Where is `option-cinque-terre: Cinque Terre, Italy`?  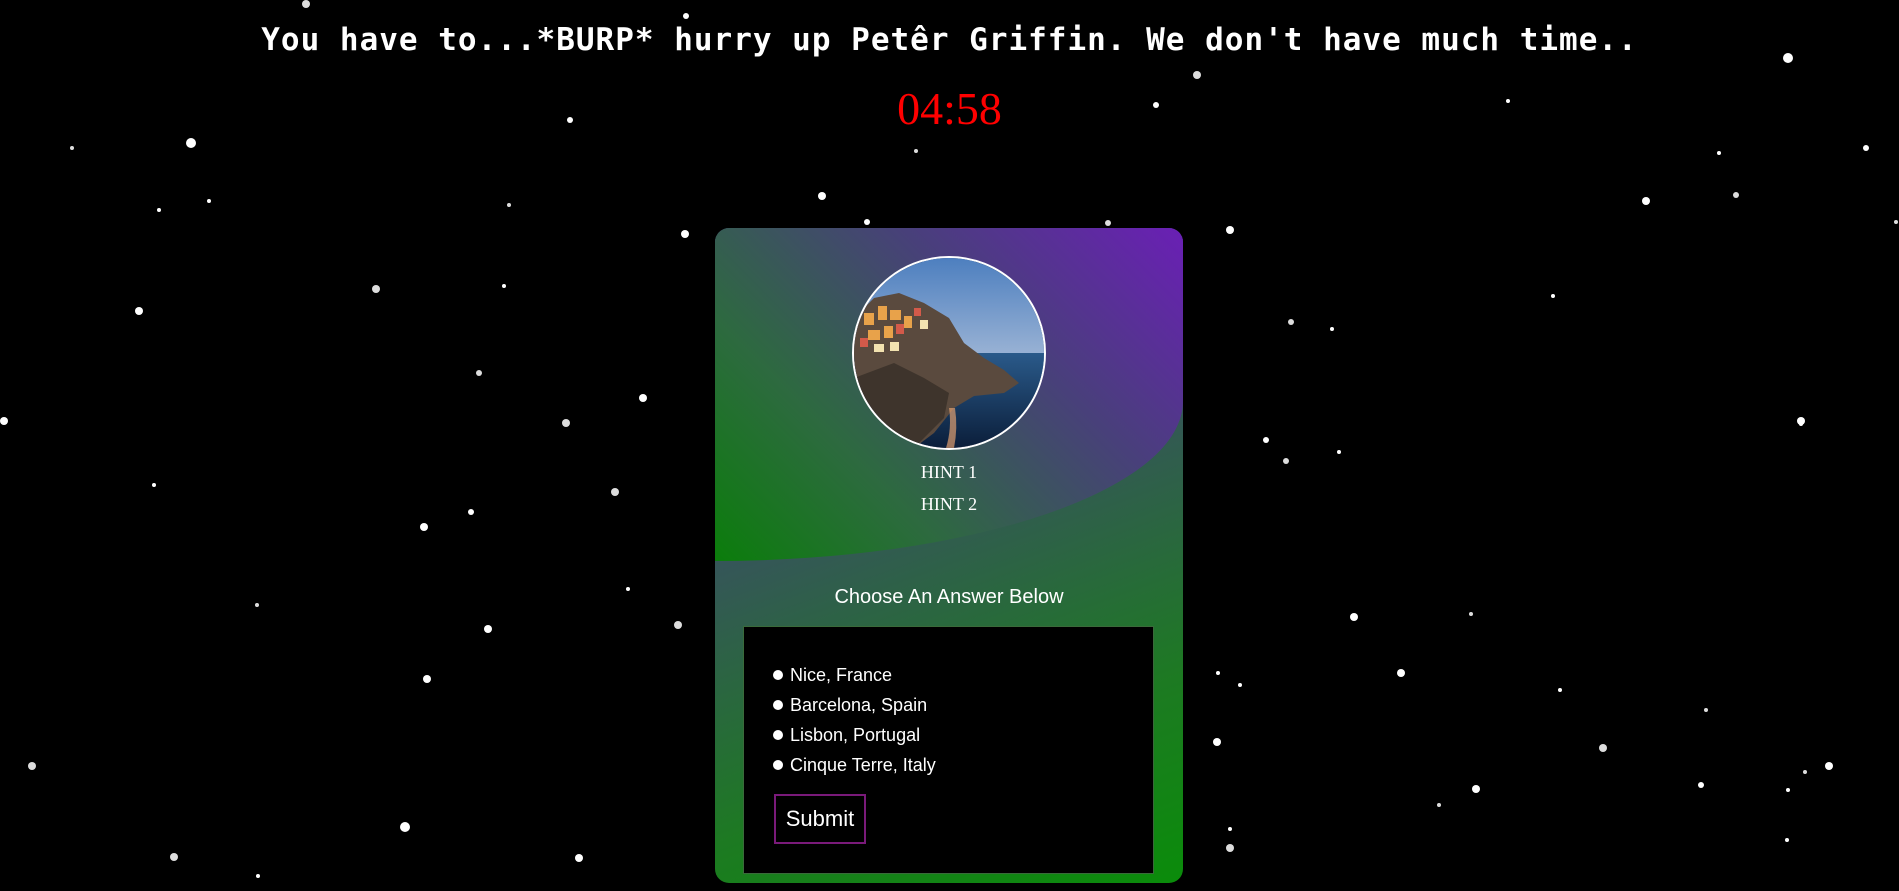 option-cinque-terre: Cinque Terre, Italy is located at coordinates (854, 765).